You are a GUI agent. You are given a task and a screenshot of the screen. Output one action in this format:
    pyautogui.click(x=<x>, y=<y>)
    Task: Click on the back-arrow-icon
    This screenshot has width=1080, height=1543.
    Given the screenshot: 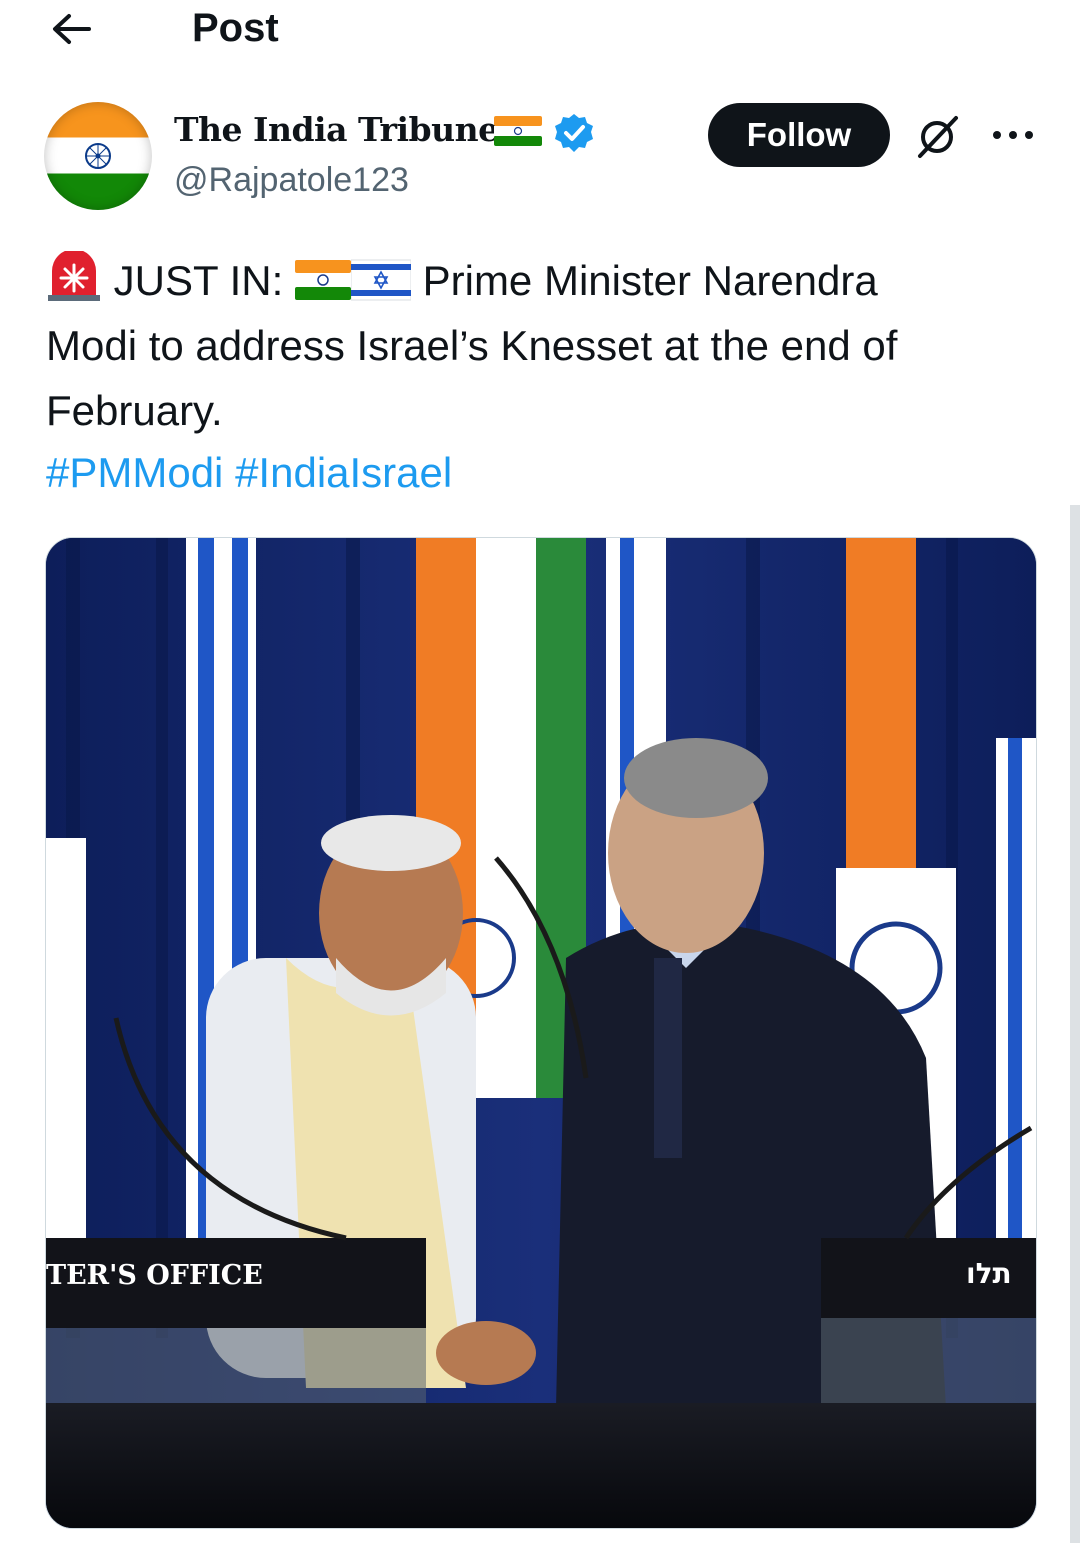 What is the action you would take?
    pyautogui.click(x=72, y=29)
    